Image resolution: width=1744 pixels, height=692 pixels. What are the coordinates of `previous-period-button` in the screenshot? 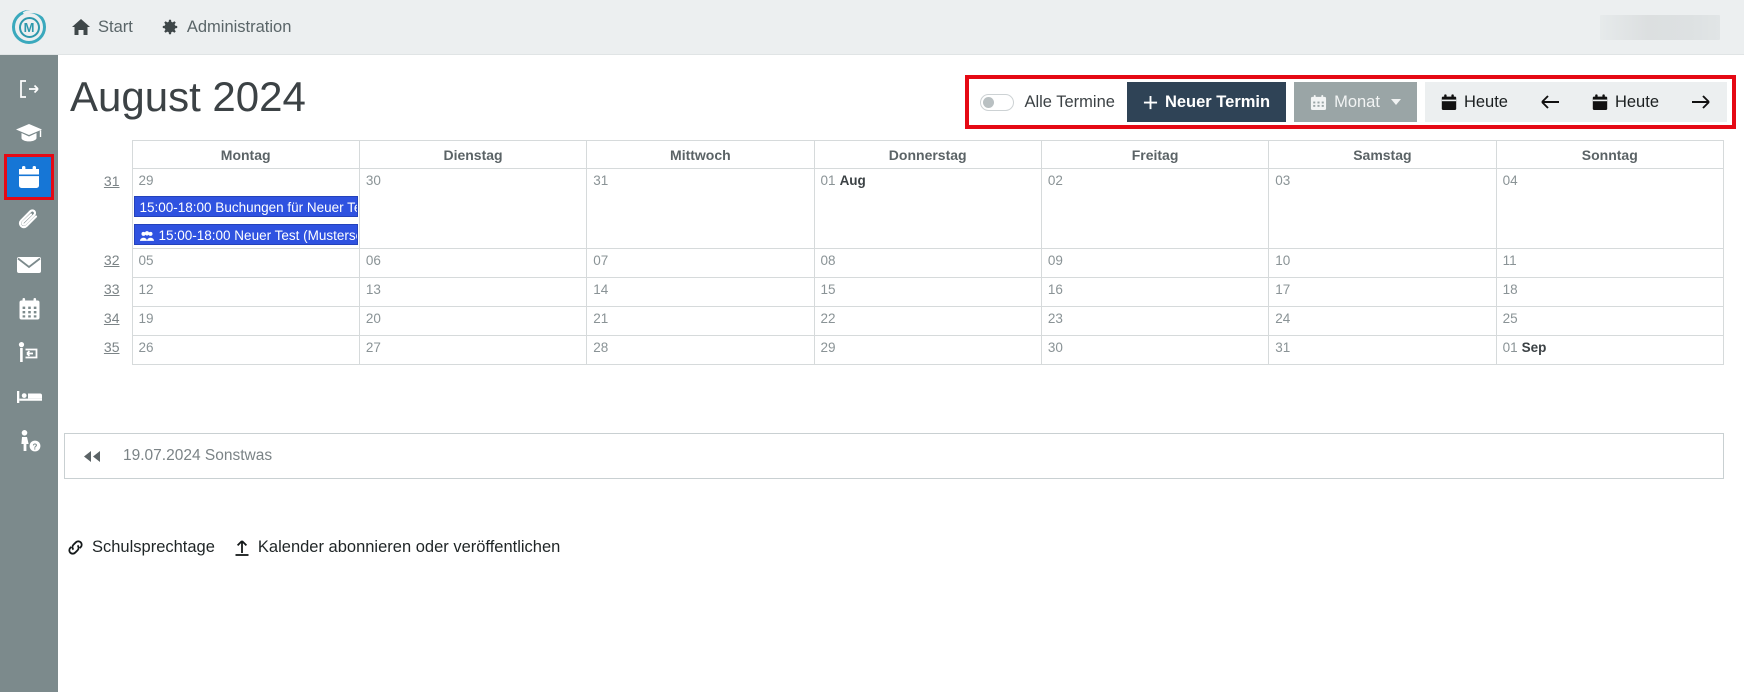 It's located at (1549, 102).